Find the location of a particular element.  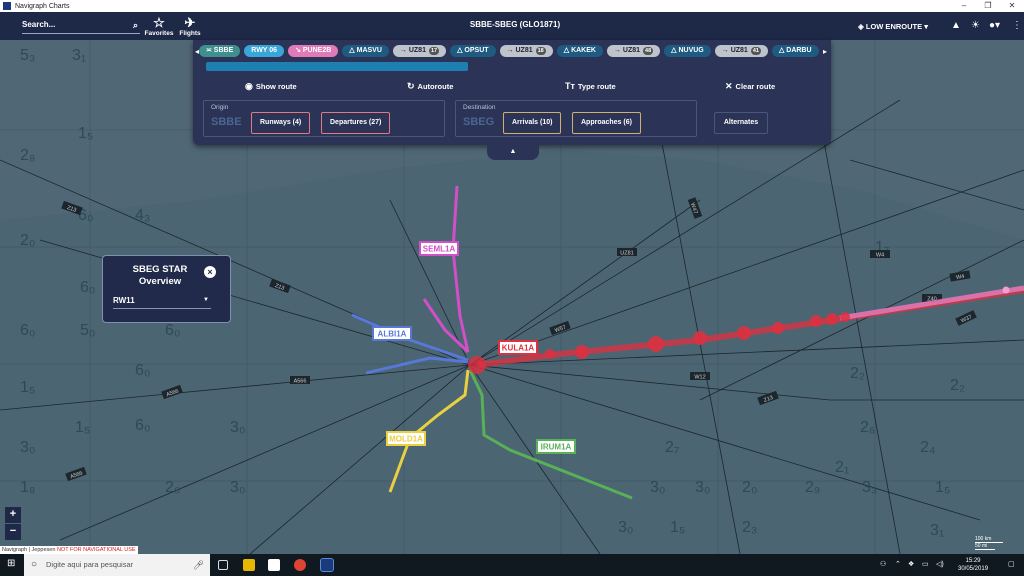

approaches-button: Approaches (6) is located at coordinates (606, 123).